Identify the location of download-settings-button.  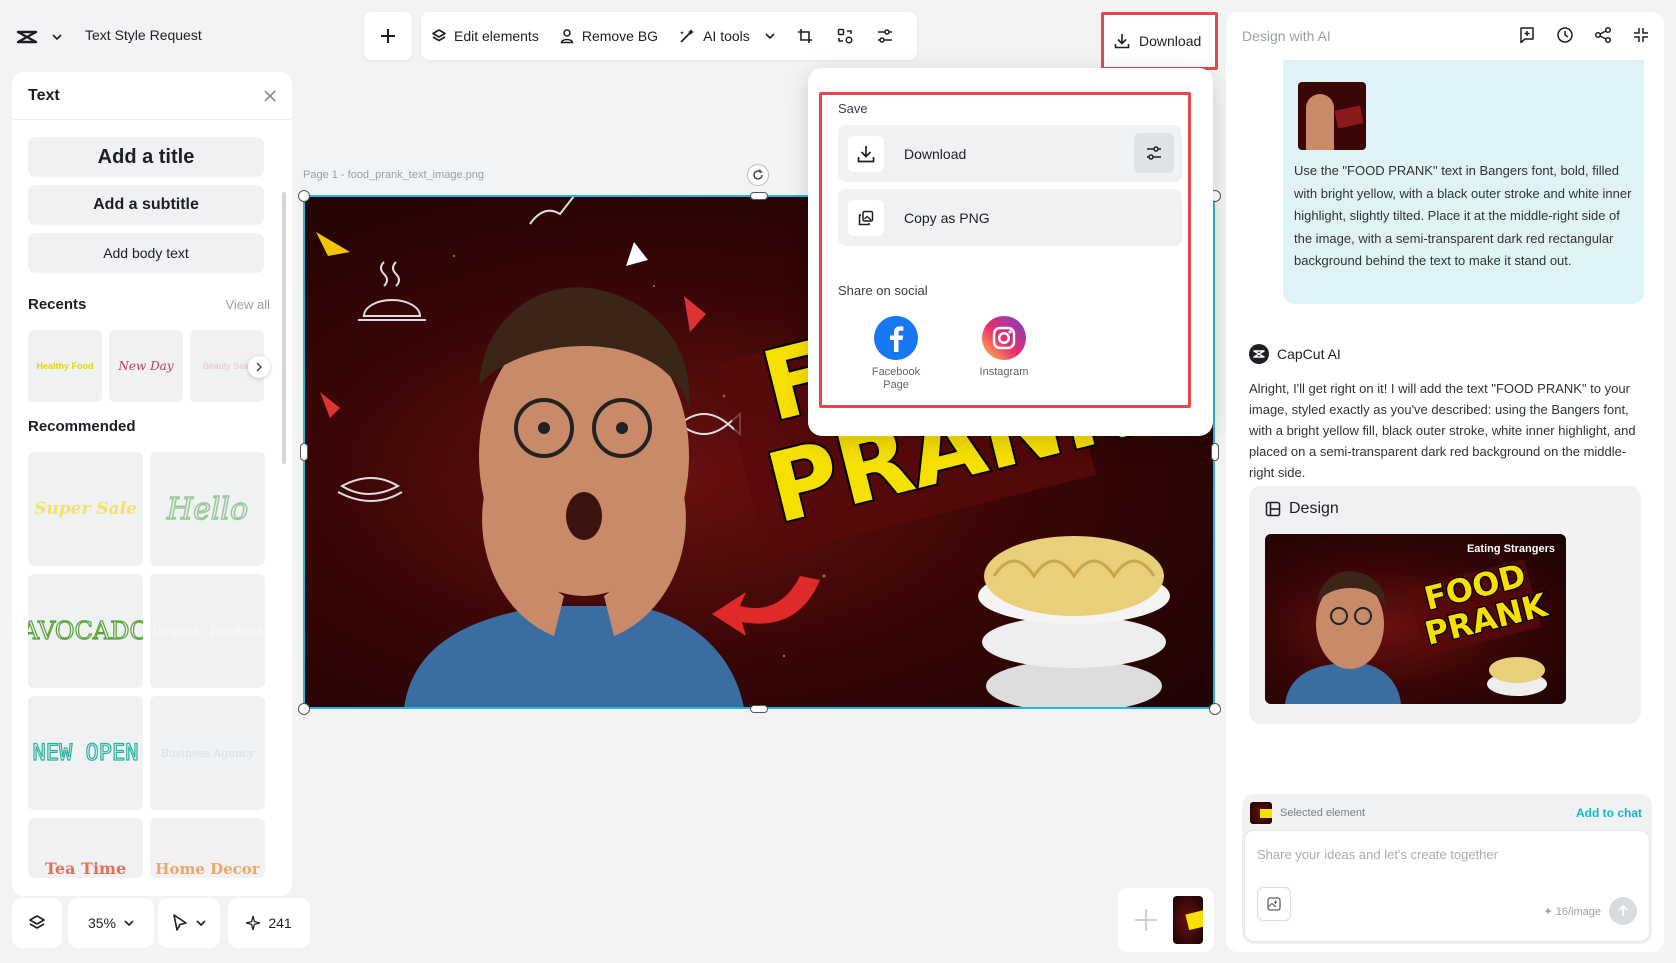
(1154, 153).